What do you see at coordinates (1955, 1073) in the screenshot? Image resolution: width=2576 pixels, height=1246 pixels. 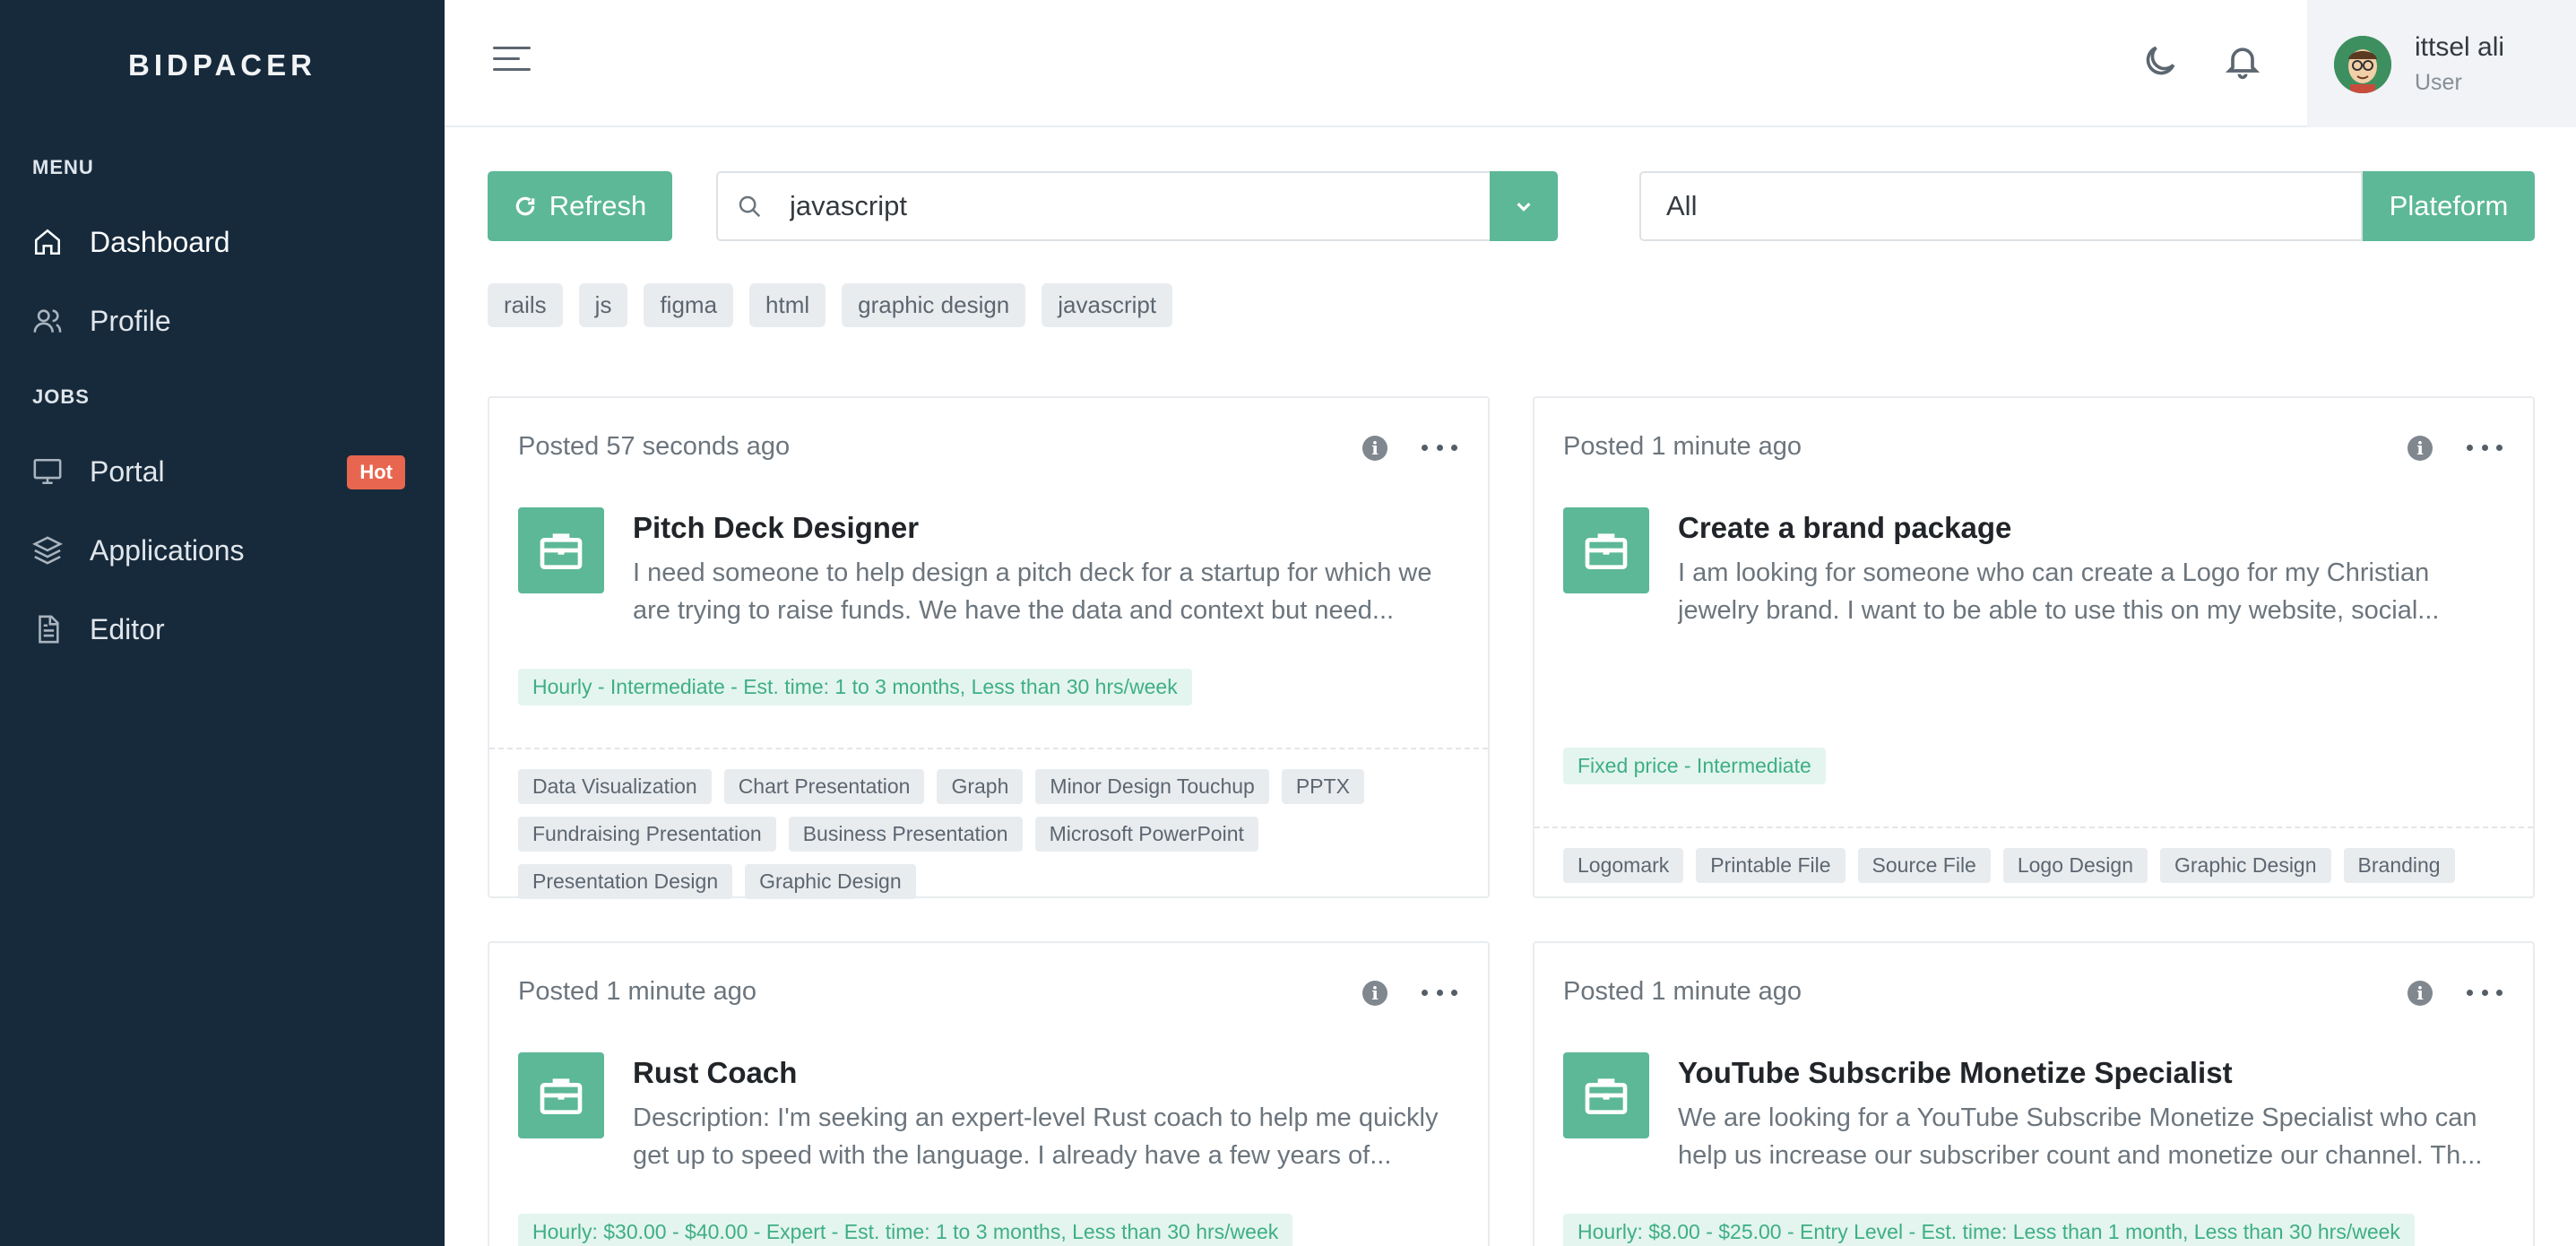 I see `job-title: YouTube Subscribe Monetize Specialist` at bounding box center [1955, 1073].